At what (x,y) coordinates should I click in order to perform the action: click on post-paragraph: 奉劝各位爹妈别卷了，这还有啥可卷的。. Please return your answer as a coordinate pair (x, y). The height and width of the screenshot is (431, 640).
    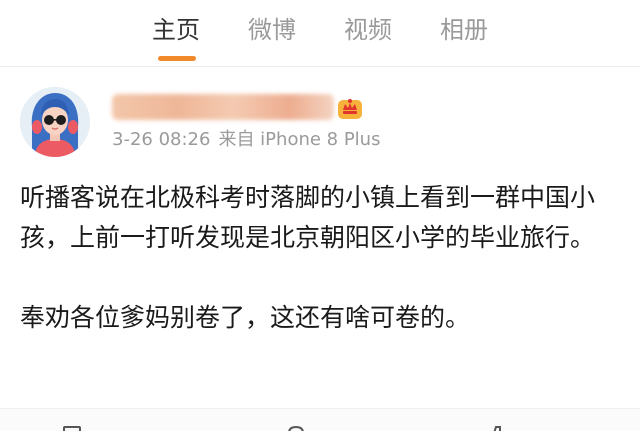
    Looking at the image, I should click on (245, 317).